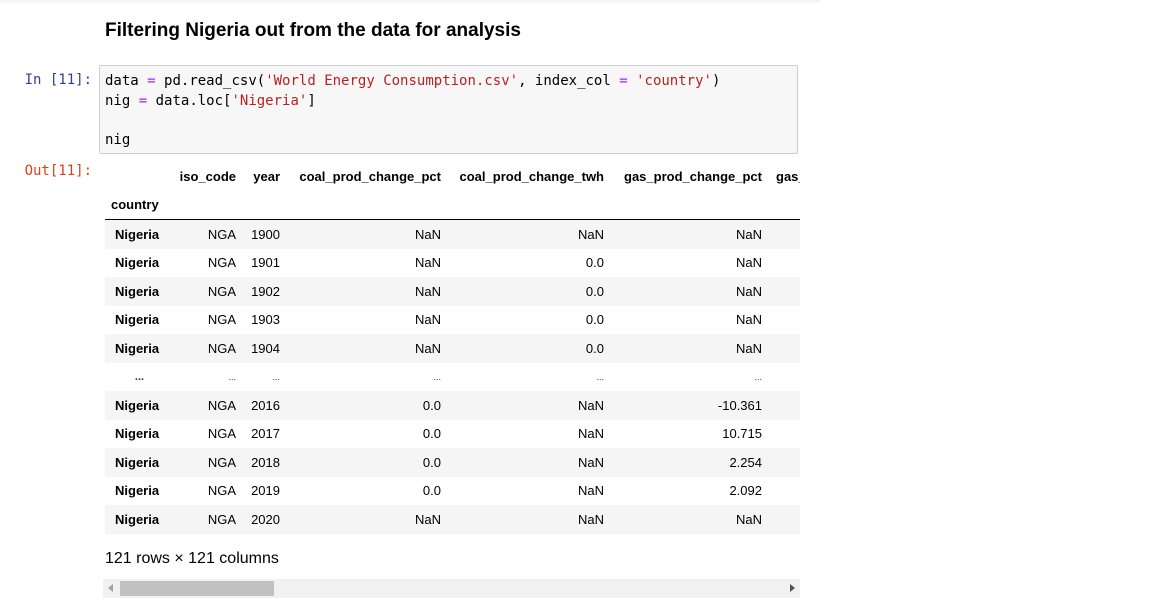 Image resolution: width=1169 pixels, height=608 pixels. What do you see at coordinates (207, 176) in the screenshot?
I see `column-header: iso_code` at bounding box center [207, 176].